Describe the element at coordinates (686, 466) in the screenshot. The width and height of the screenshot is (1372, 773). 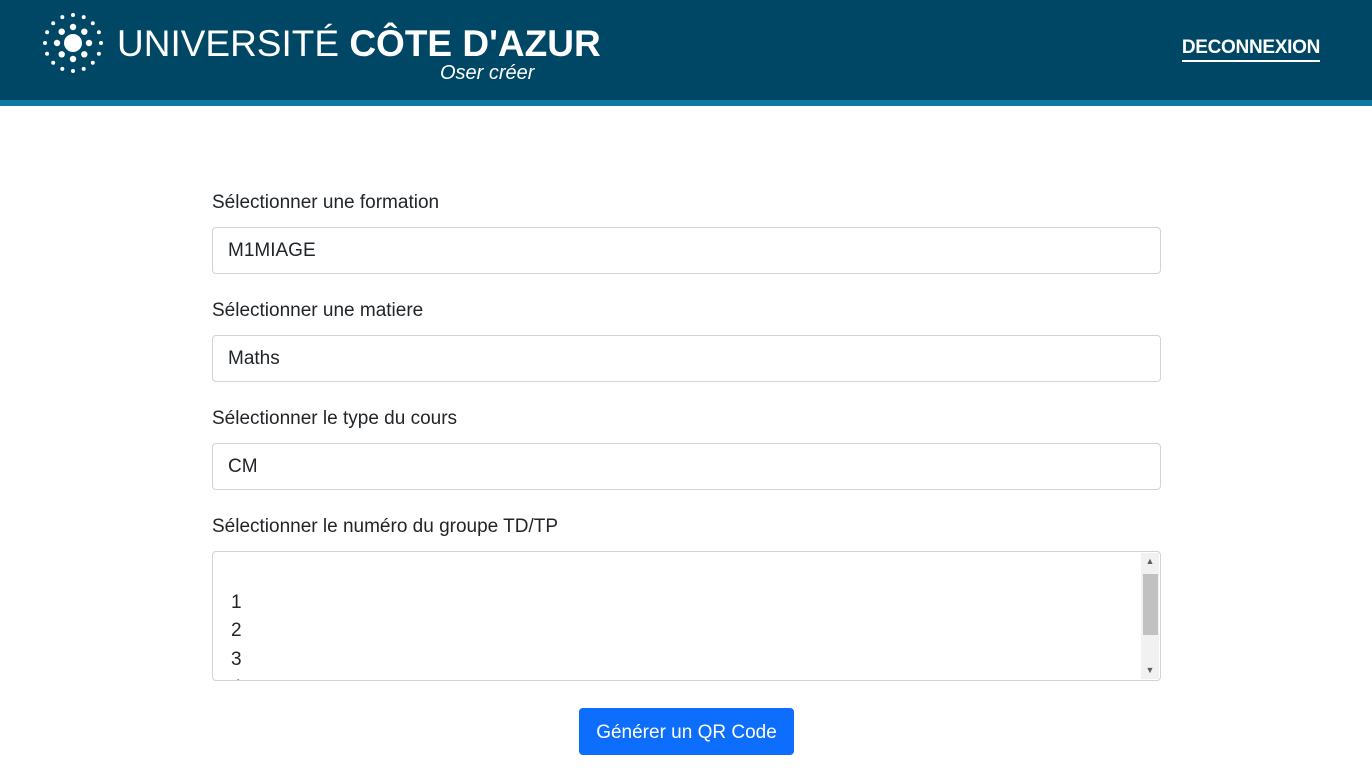
I see `type-cours-select: CM` at that location.